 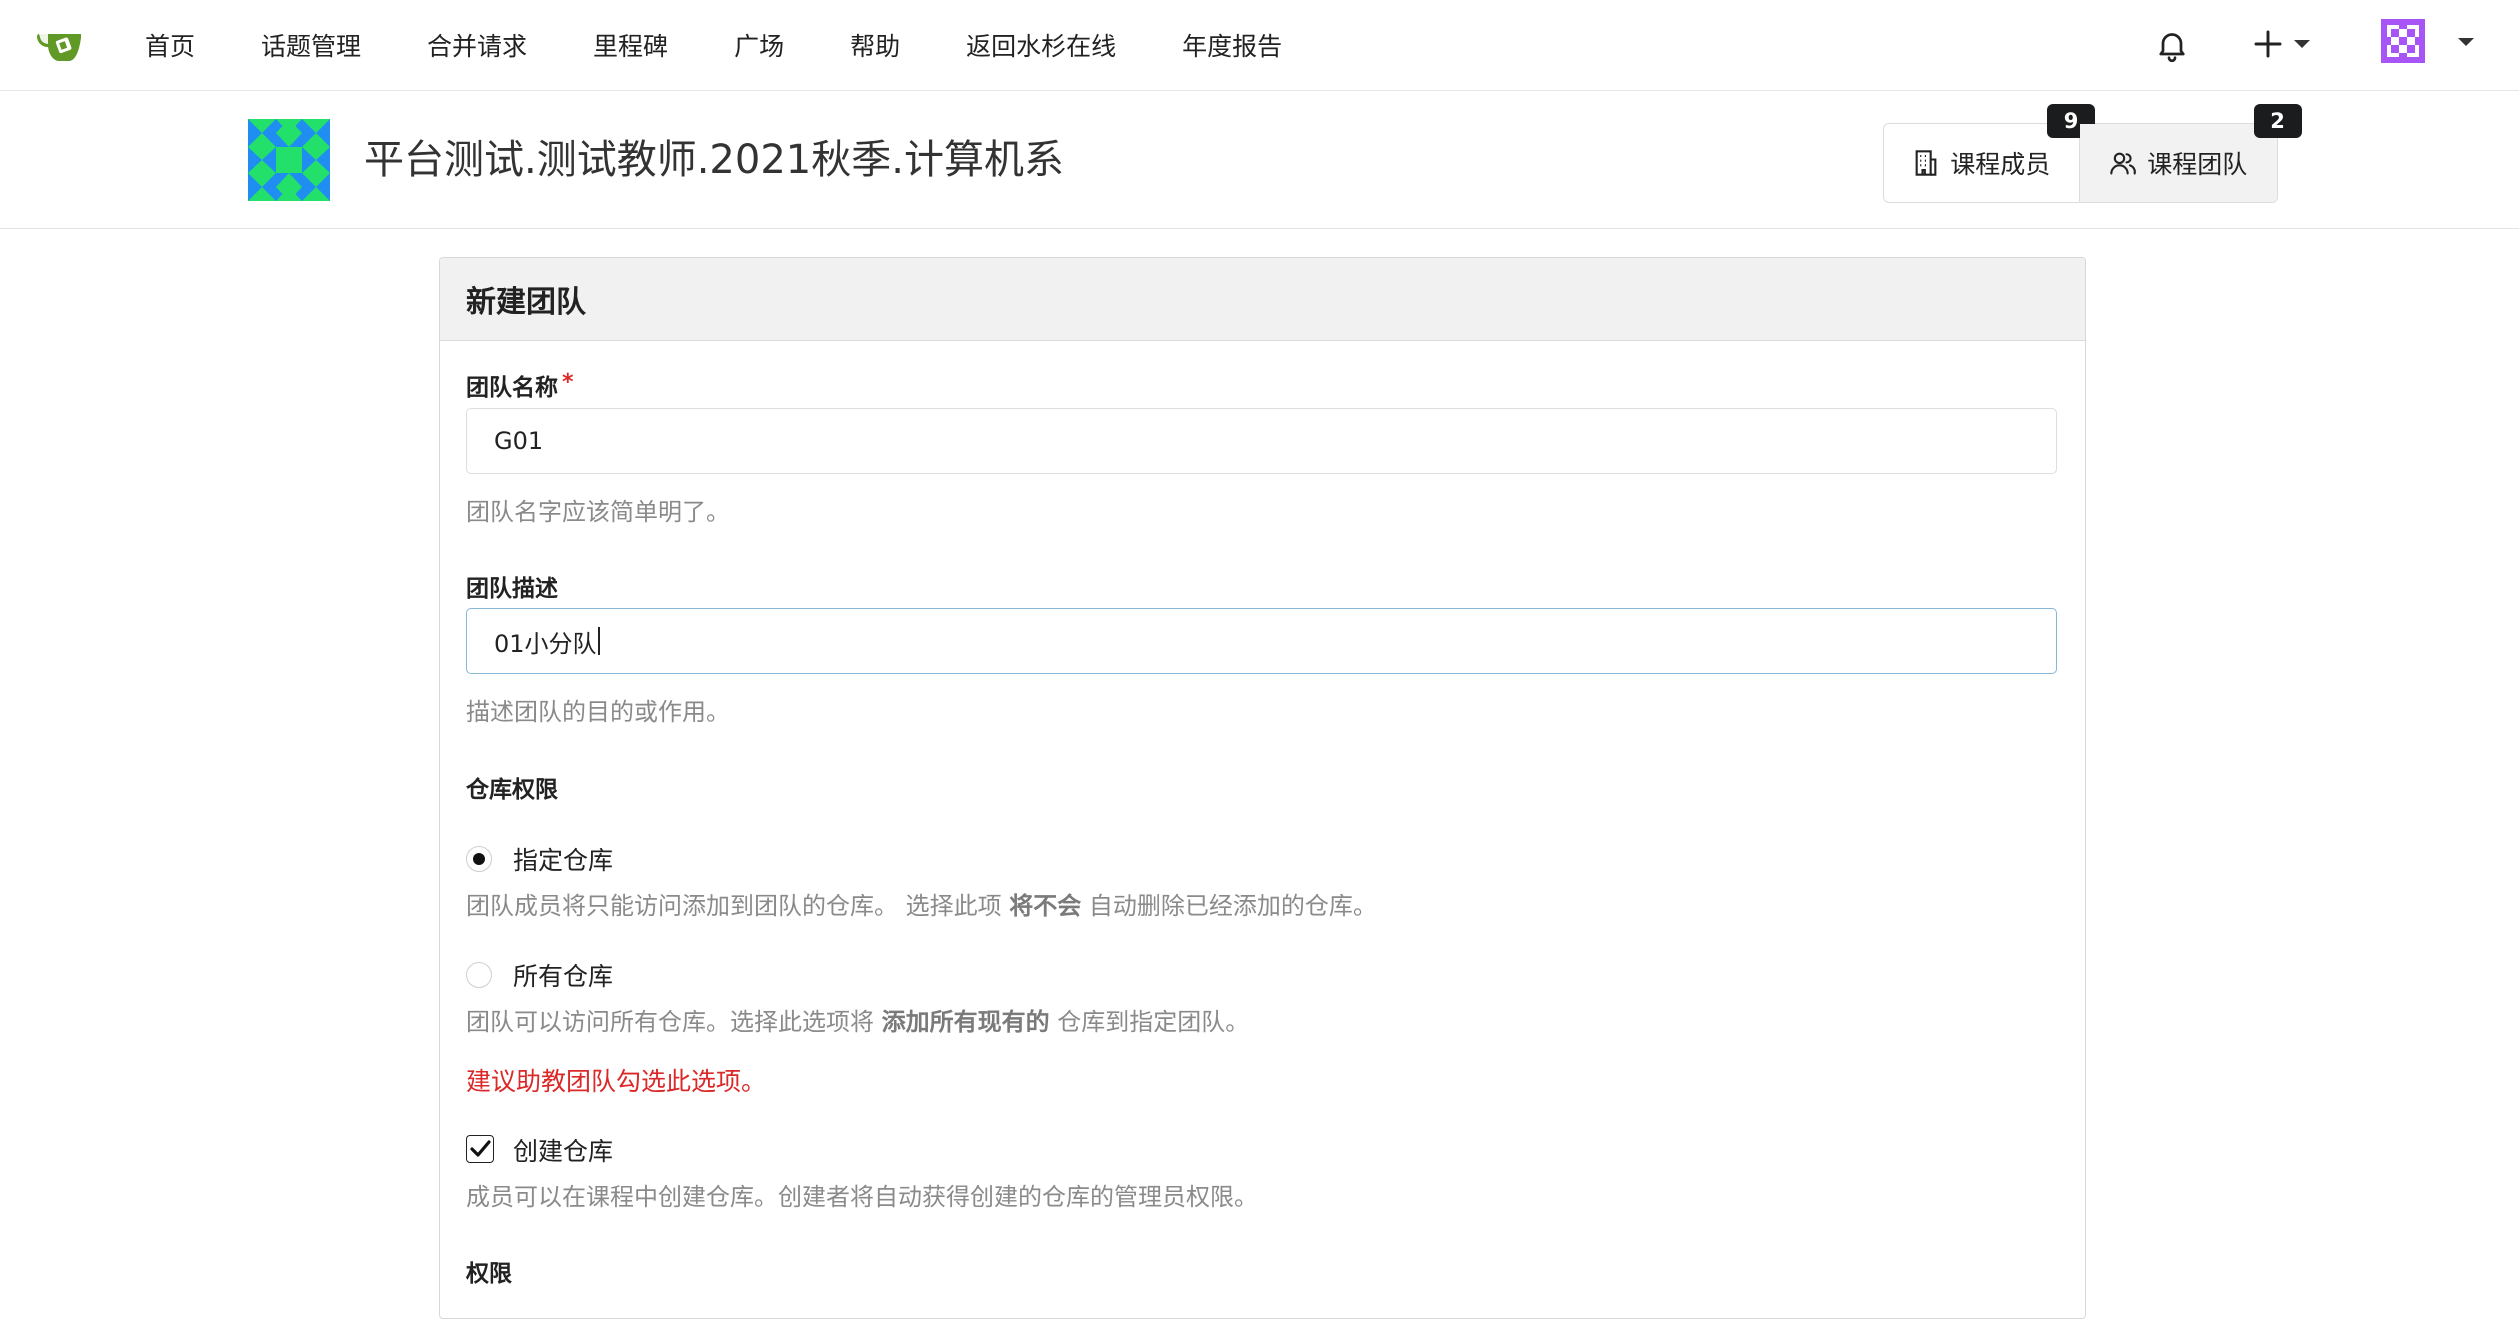 I want to click on specific-repos-radio, so click(x=479, y=859).